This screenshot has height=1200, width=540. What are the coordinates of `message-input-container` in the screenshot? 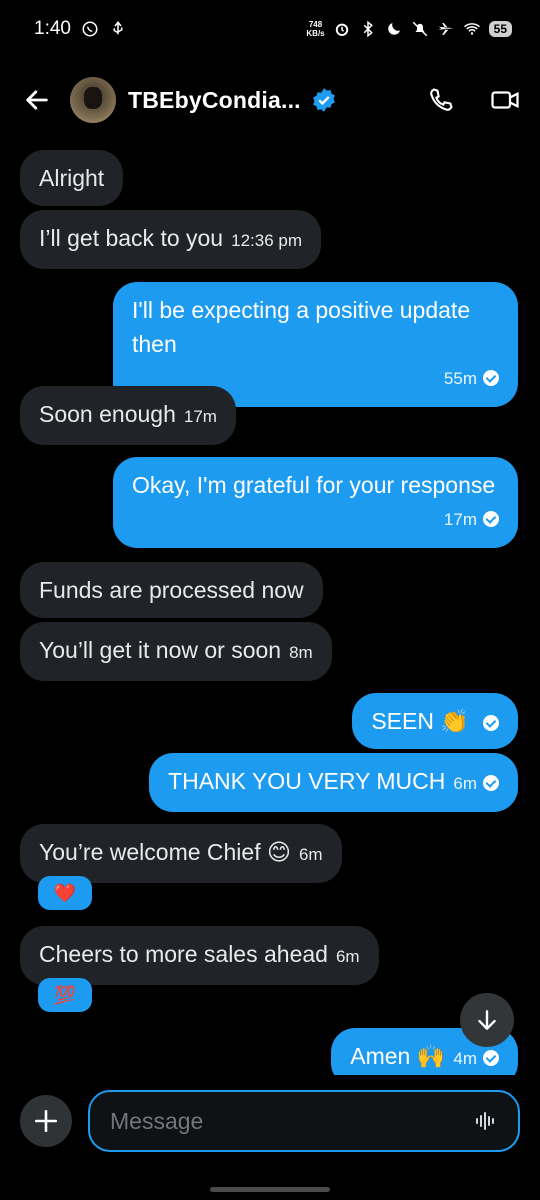 It's located at (304, 1121).